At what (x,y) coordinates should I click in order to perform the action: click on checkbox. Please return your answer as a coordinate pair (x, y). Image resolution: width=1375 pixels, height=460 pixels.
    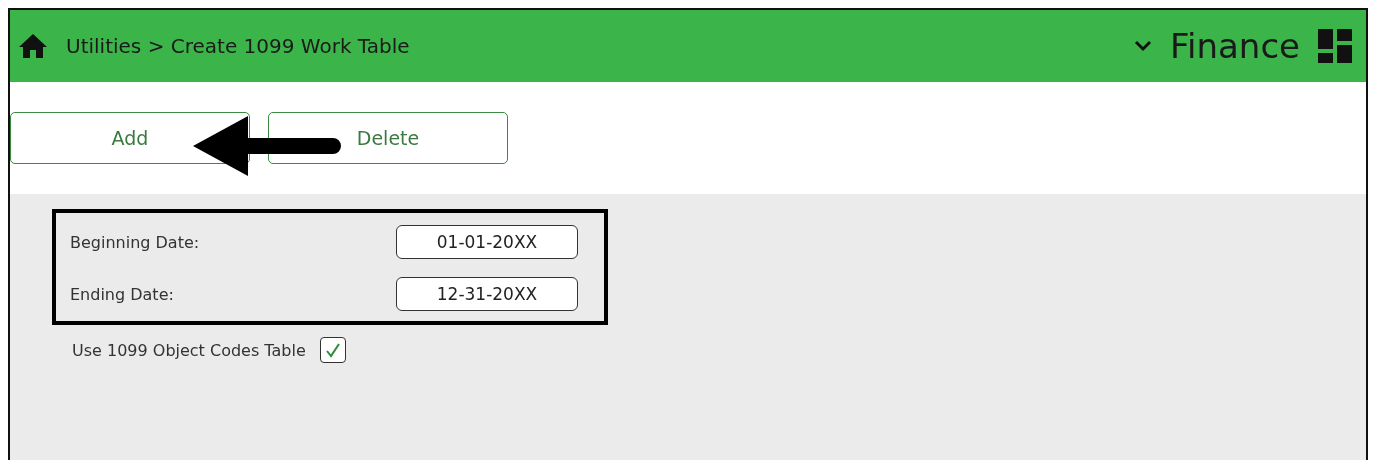
    Looking at the image, I should click on (332, 350).